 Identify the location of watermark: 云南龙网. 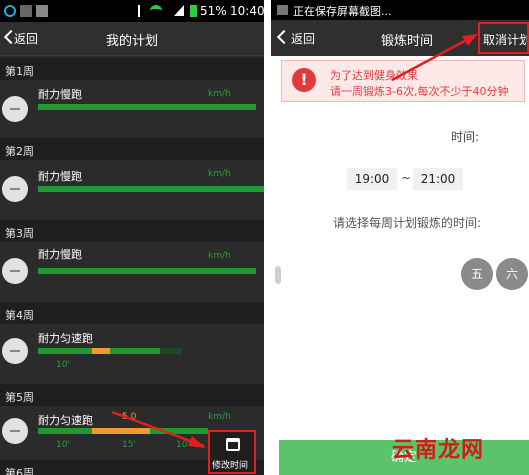
(438, 450).